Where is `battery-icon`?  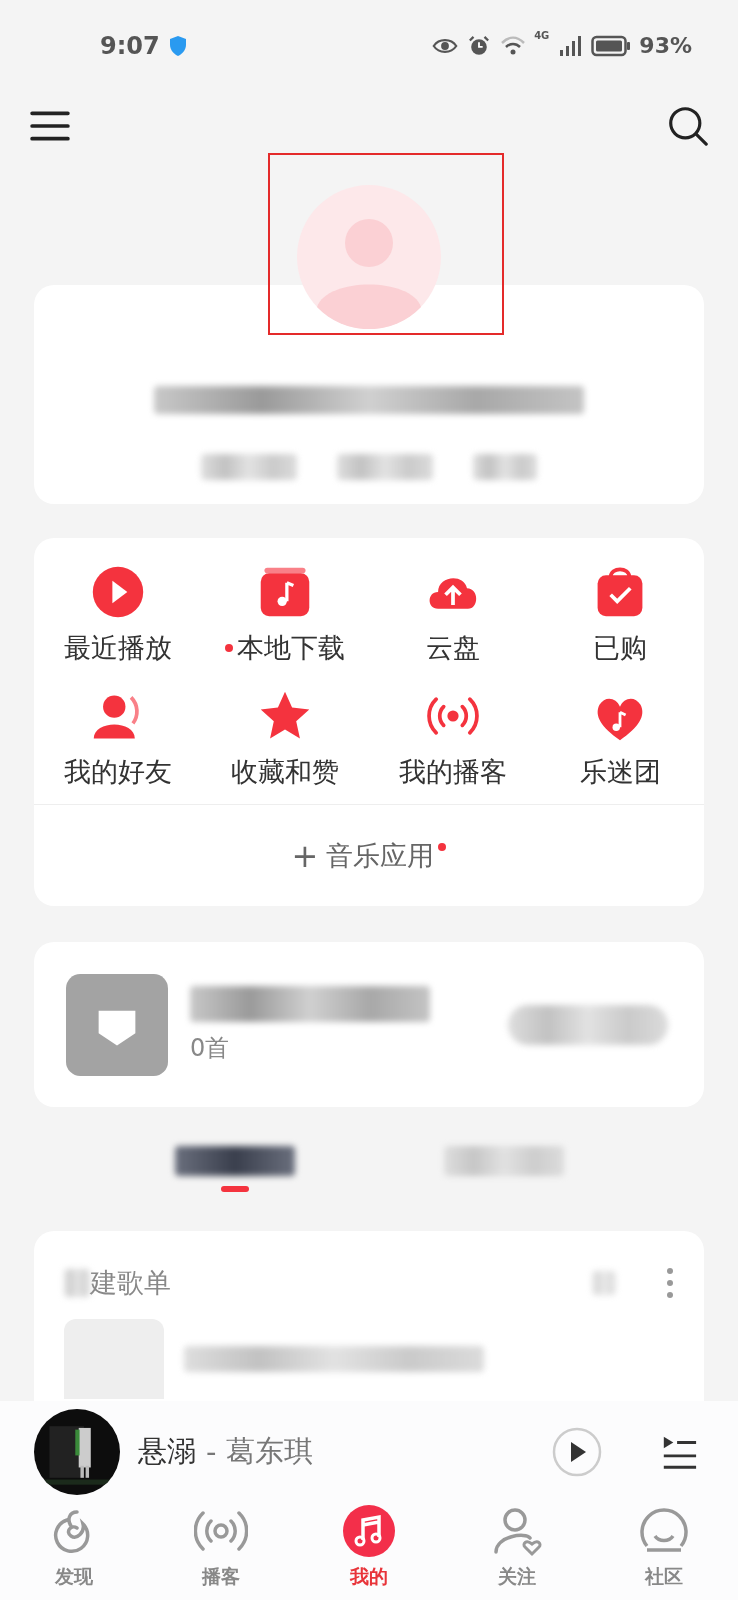 battery-icon is located at coordinates (611, 45).